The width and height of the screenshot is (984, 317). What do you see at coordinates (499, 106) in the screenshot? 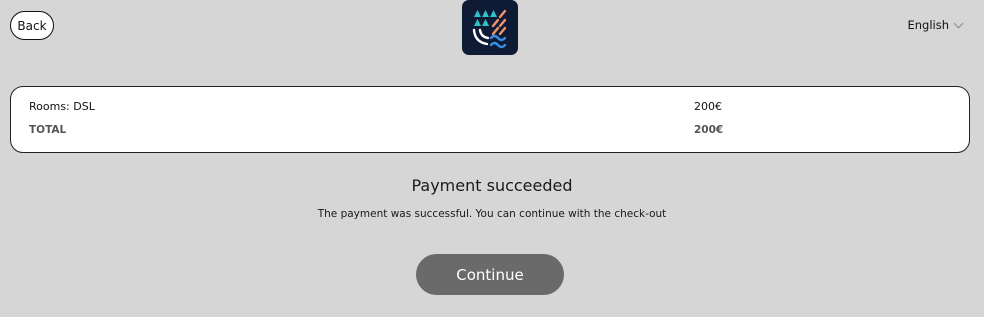
I see `summary-row: Rooms: DSL 200€` at bounding box center [499, 106].